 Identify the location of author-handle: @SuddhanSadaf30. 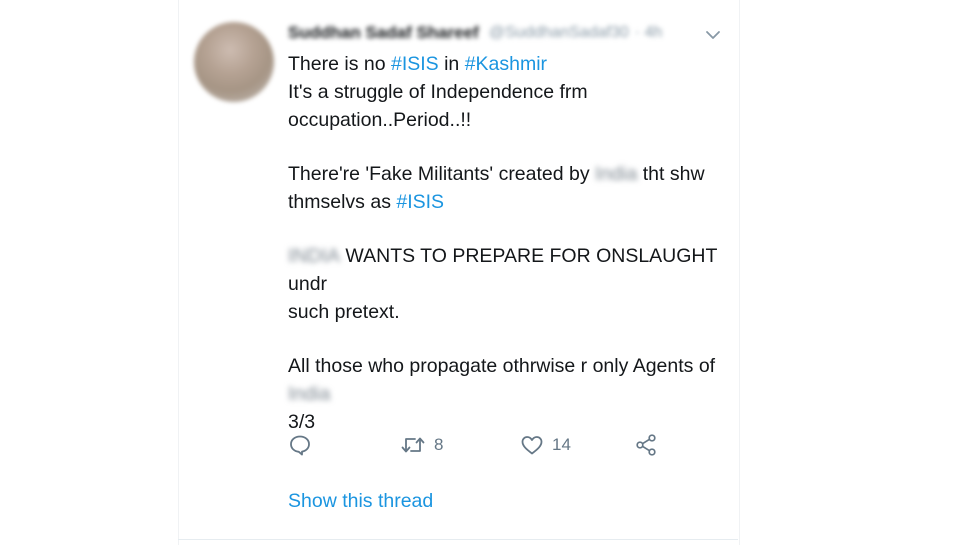
(559, 33).